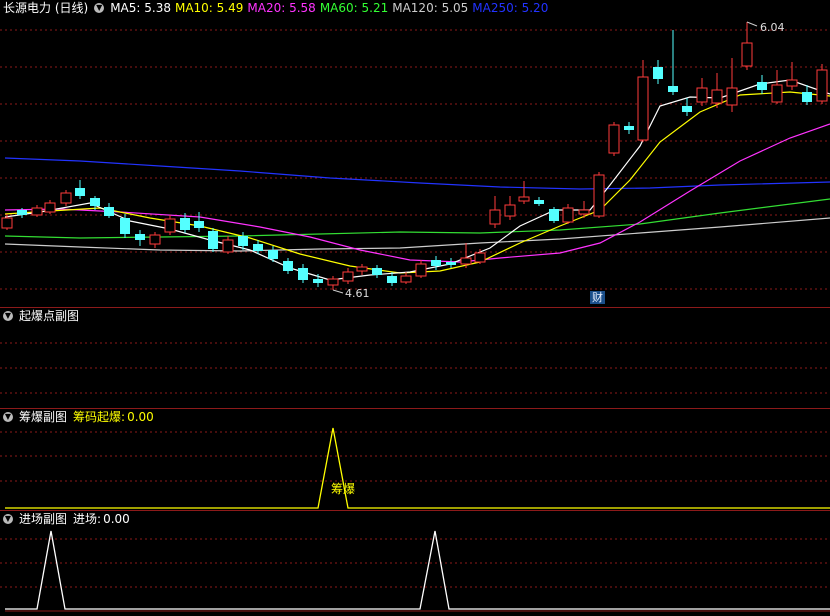 The height and width of the screenshot is (616, 830). I want to click on ma-legend-value: 5.21, so click(375, 8).